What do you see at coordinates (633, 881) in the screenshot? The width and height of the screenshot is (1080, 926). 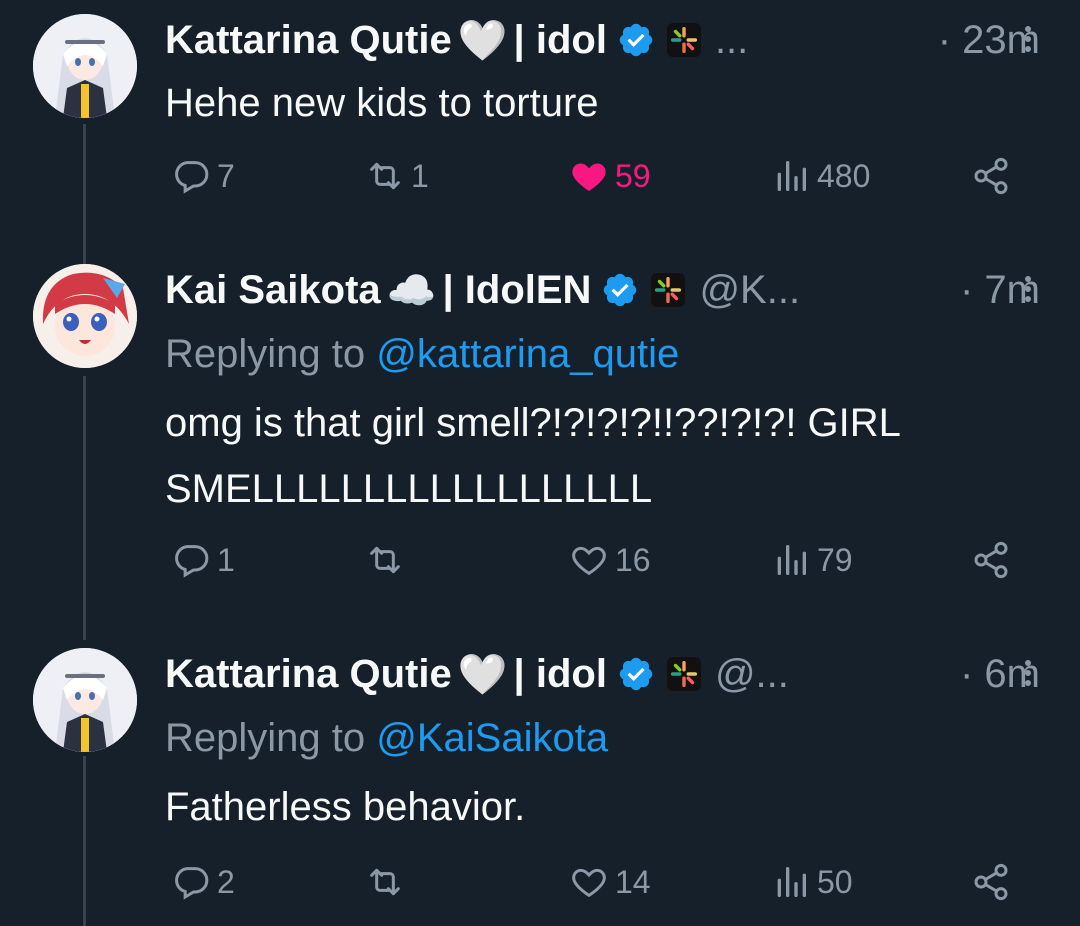 I see `like-count: 14` at bounding box center [633, 881].